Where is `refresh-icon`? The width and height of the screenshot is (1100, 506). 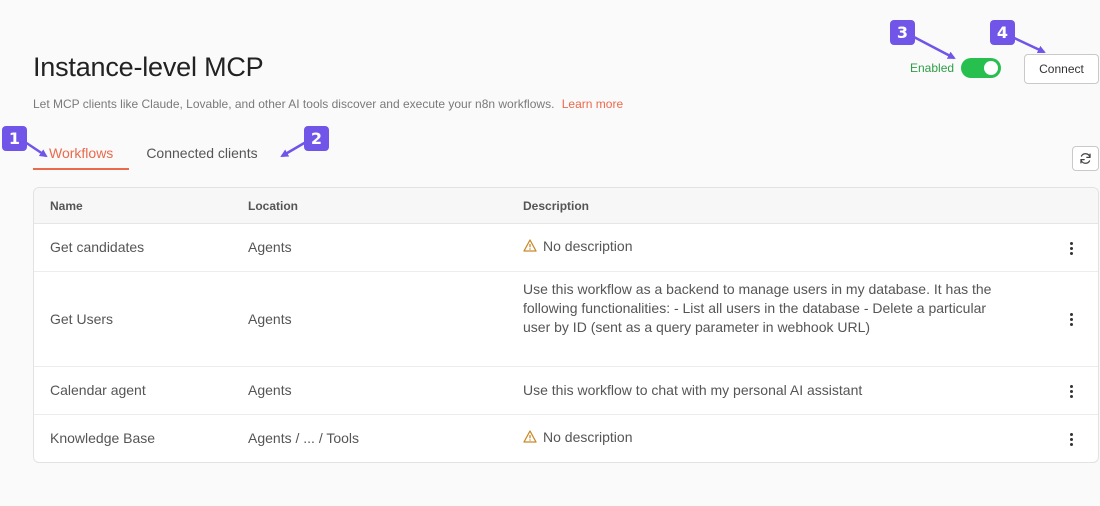
refresh-icon is located at coordinates (1085, 158).